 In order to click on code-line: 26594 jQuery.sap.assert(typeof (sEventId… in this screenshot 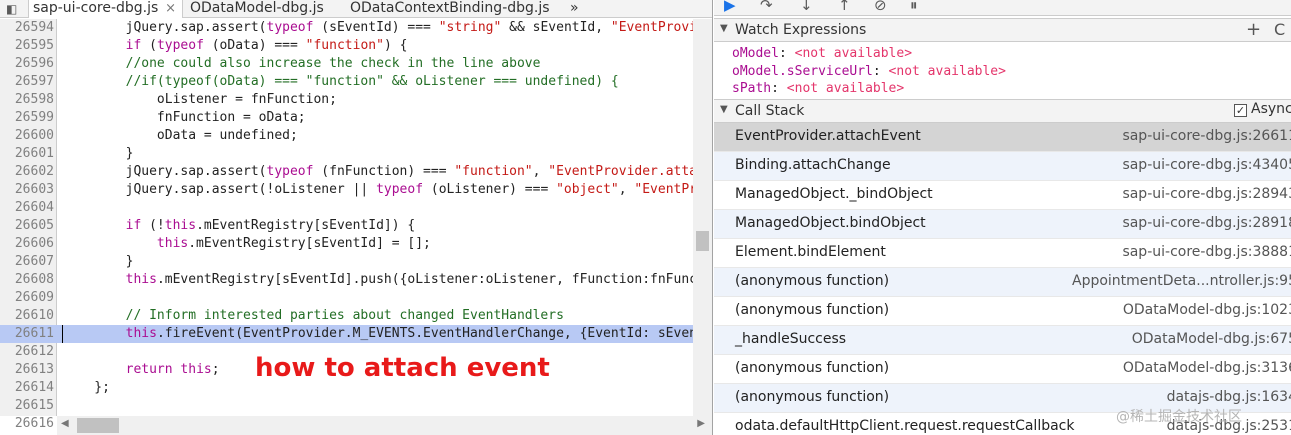, I will do `click(356, 28)`.